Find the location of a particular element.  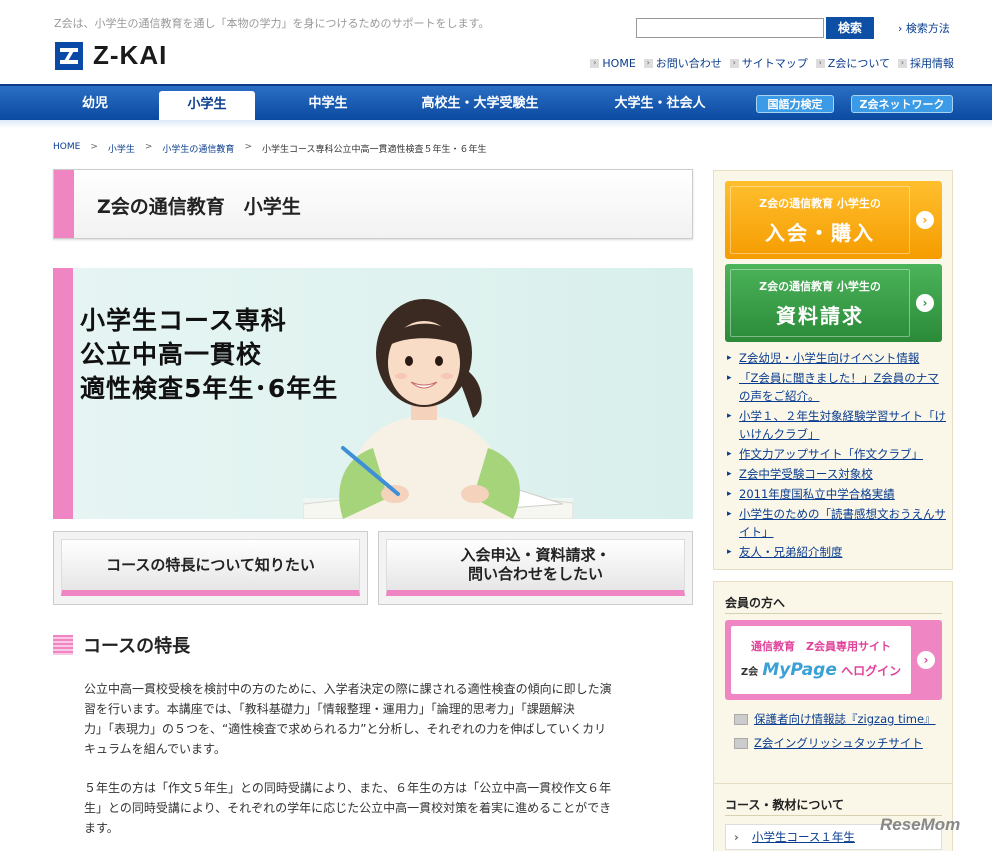

sidebar-link-voices: 「Z会員に聞きました！」Z会員のナマの声をご紹介。 is located at coordinates (838, 387).